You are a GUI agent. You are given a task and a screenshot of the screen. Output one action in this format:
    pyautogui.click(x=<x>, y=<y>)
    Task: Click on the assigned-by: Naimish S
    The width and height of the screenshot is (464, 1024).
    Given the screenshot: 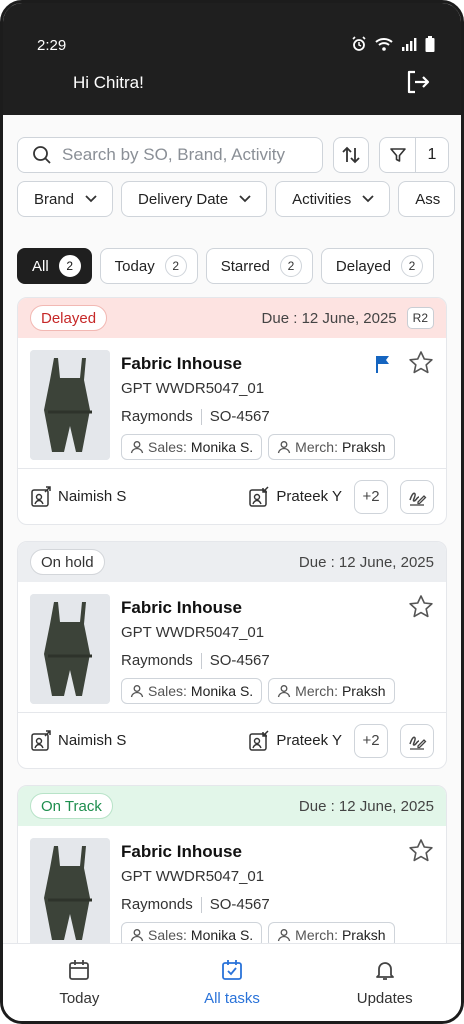 What is the action you would take?
    pyautogui.click(x=78, y=496)
    